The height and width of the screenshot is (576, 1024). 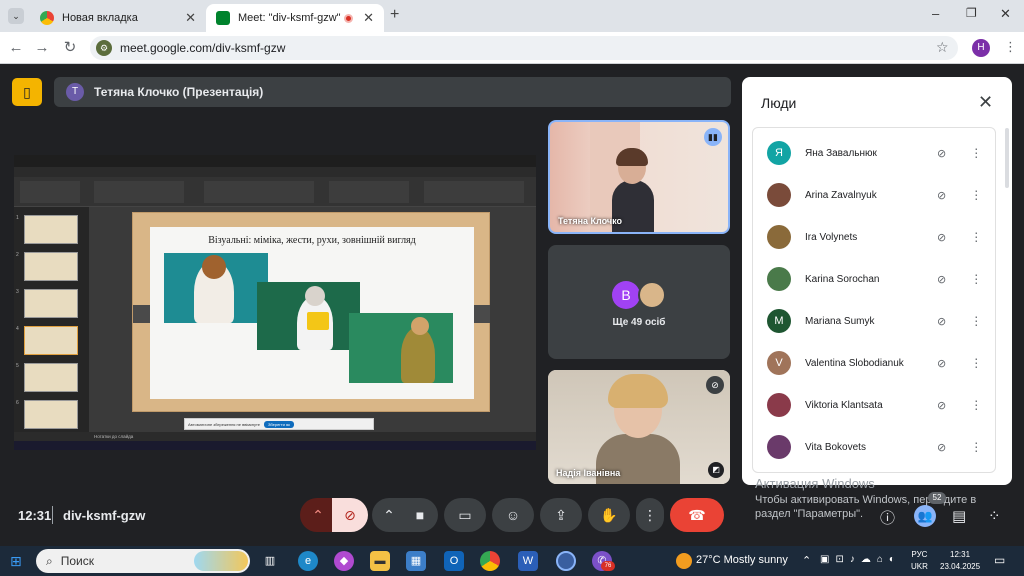 I want to click on pip-icon: ◩, so click(x=716, y=470).